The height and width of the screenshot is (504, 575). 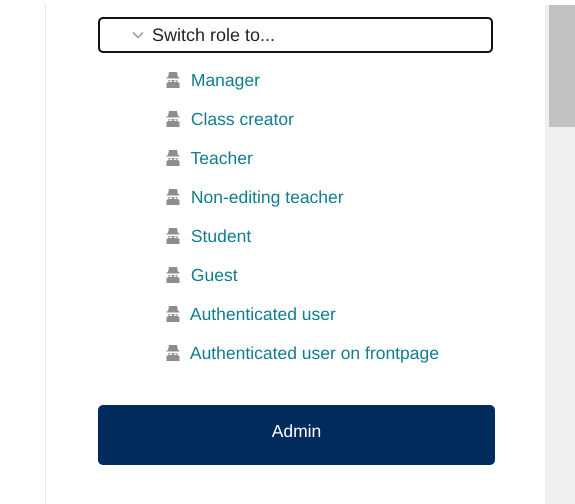 What do you see at coordinates (562, 66) in the screenshot?
I see `scrollbar-thumb` at bounding box center [562, 66].